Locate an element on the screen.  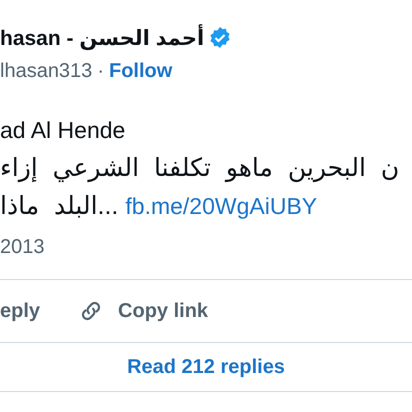
copy-link-button: Copy link is located at coordinates (143, 311).